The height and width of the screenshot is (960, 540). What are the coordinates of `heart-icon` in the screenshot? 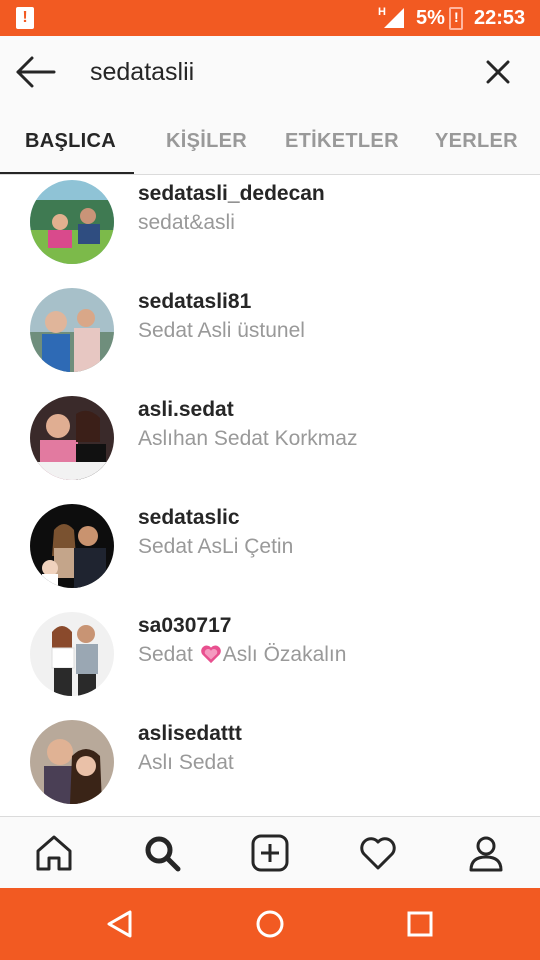 It's located at (378, 853).